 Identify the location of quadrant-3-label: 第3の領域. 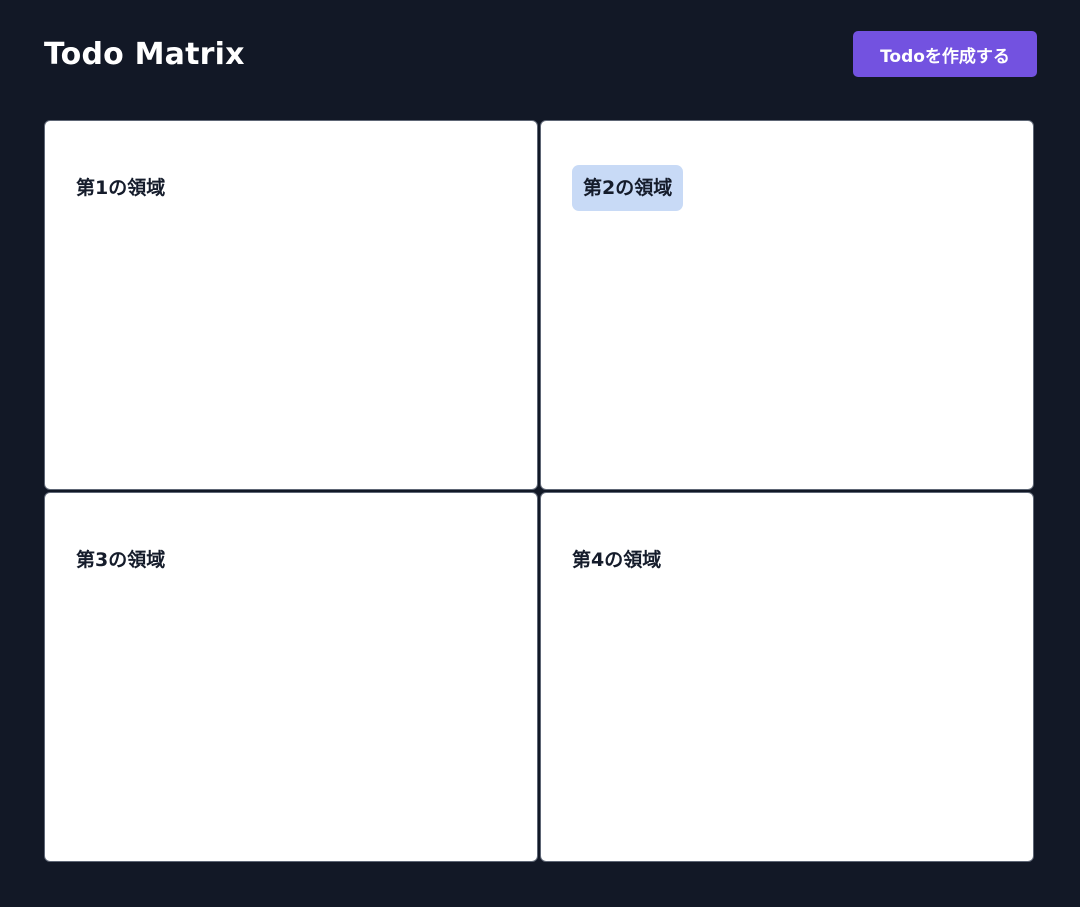
(121, 560).